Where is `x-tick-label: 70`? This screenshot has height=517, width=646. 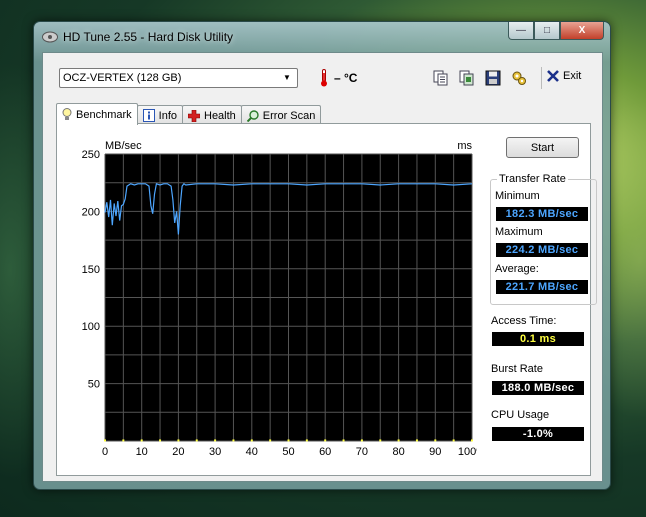 x-tick-label: 70 is located at coordinates (362, 452).